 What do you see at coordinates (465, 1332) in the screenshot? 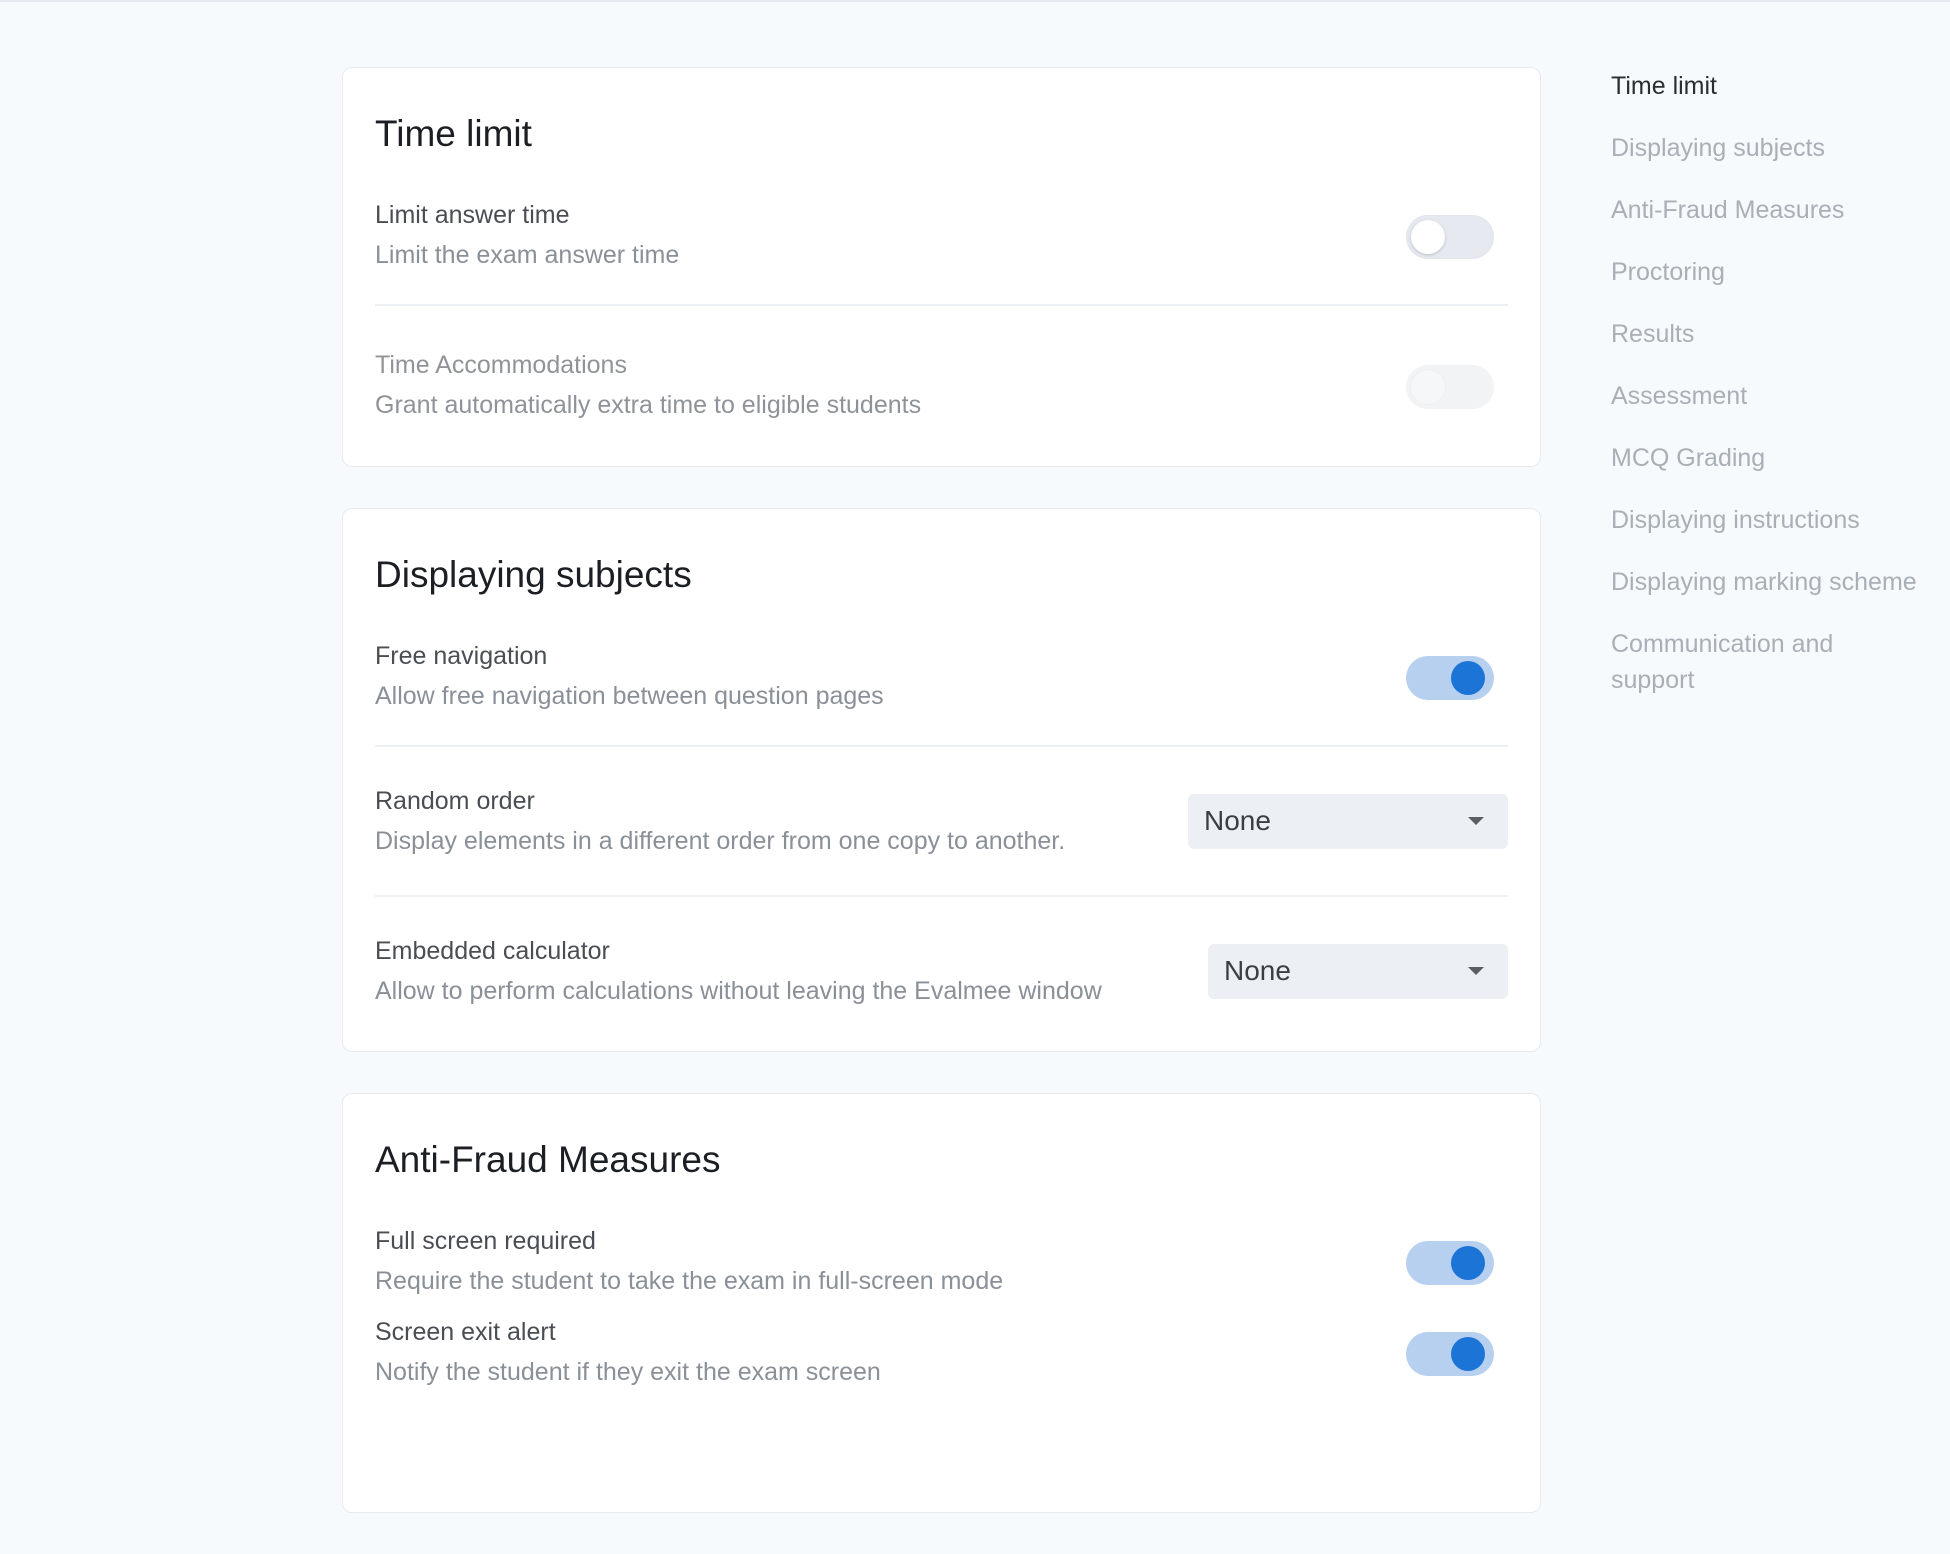
I see `screen-exit-alert-label: Screen exit alert` at bounding box center [465, 1332].